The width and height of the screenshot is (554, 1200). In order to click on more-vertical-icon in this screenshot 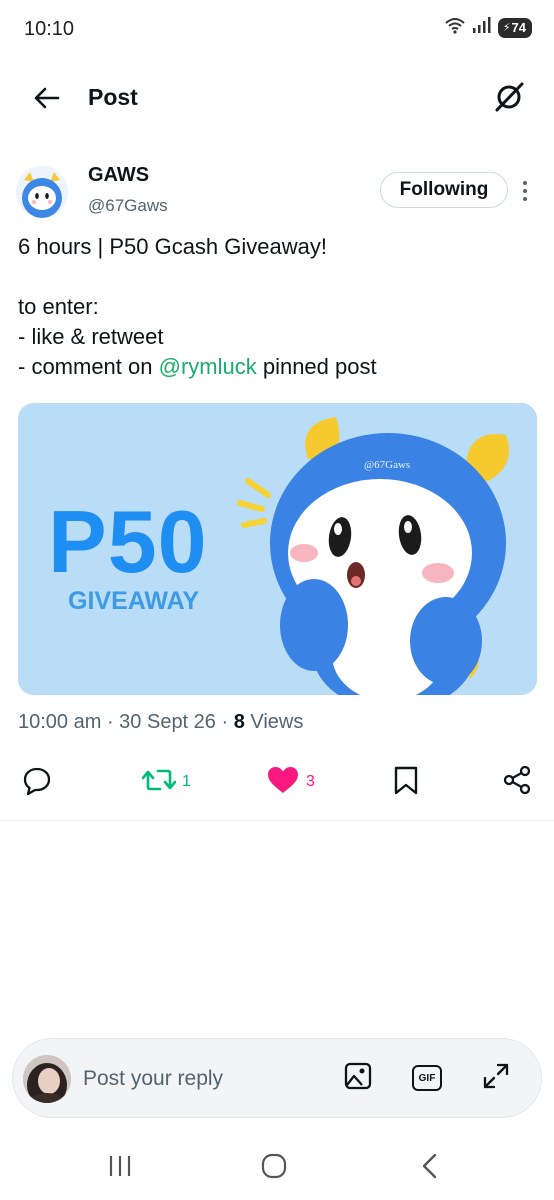, I will do `click(525, 191)`.